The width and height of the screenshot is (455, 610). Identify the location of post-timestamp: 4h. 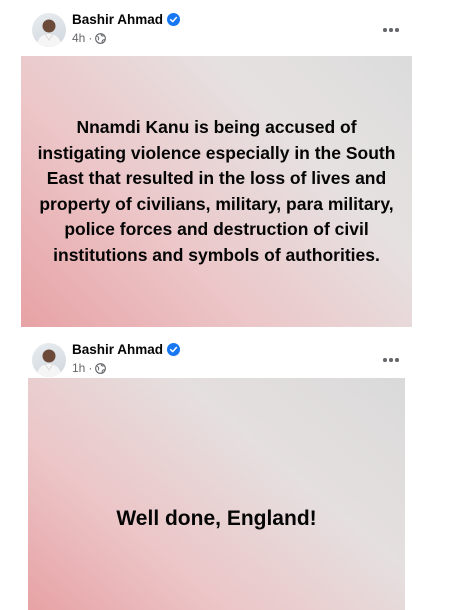
(78, 38).